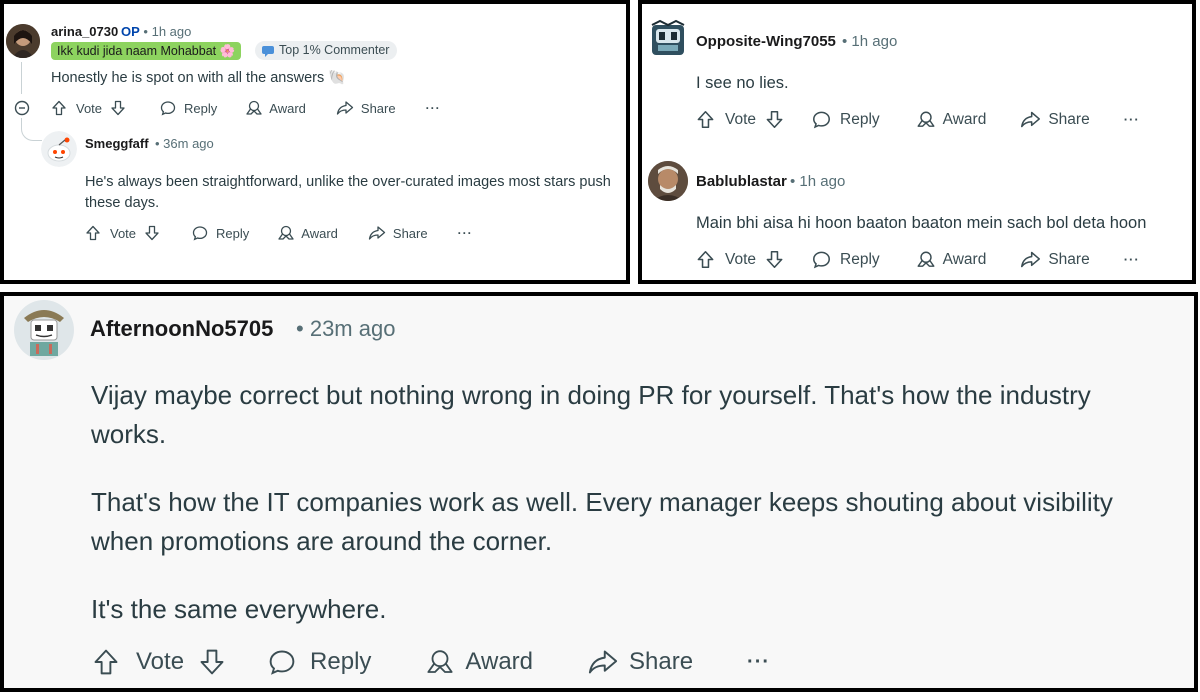 The height and width of the screenshot is (700, 1200). What do you see at coordinates (22, 110) in the screenshot?
I see `collapse-icon` at bounding box center [22, 110].